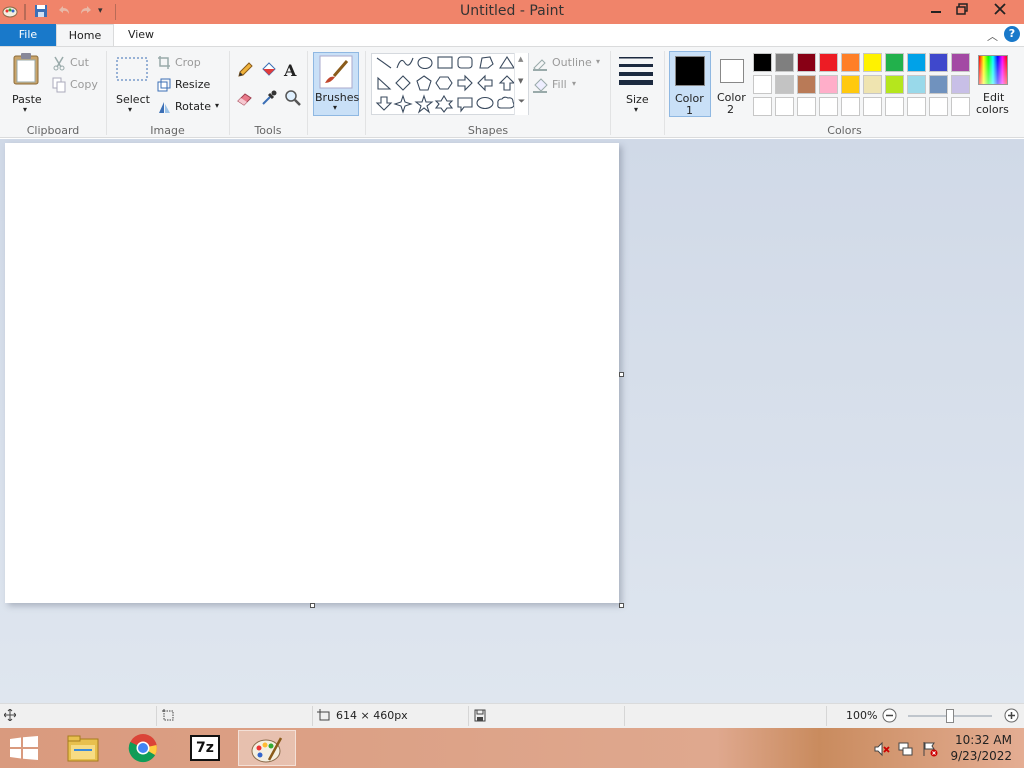 This screenshot has width=1024, height=768. What do you see at coordinates (190, 86) in the screenshot?
I see `resize-button: Resize` at bounding box center [190, 86].